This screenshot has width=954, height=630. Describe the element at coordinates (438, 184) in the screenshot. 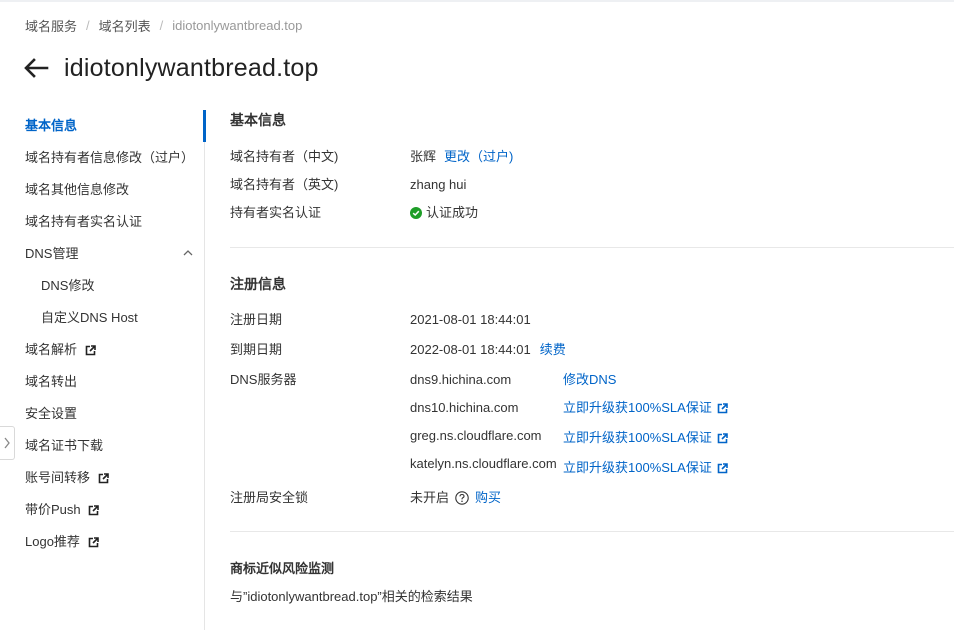

I see `owner-en-value: zhang hui` at that location.